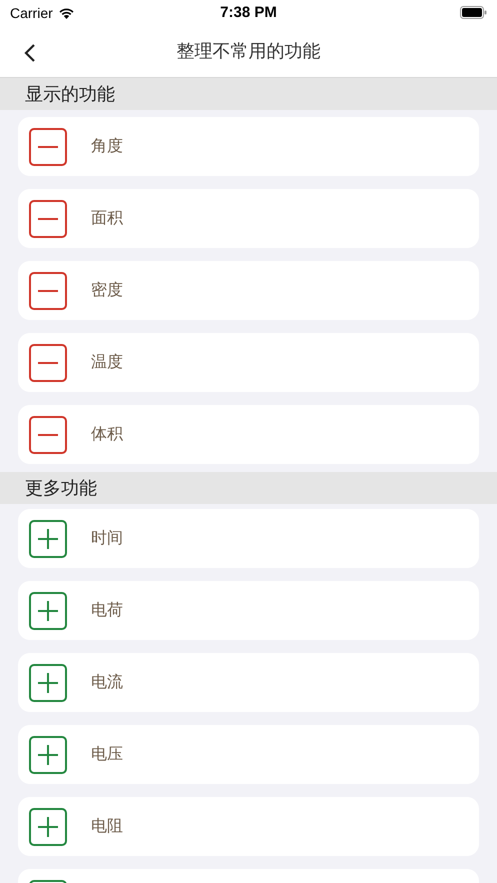 The image size is (497, 883). I want to click on feature-label: 电压, so click(107, 754).